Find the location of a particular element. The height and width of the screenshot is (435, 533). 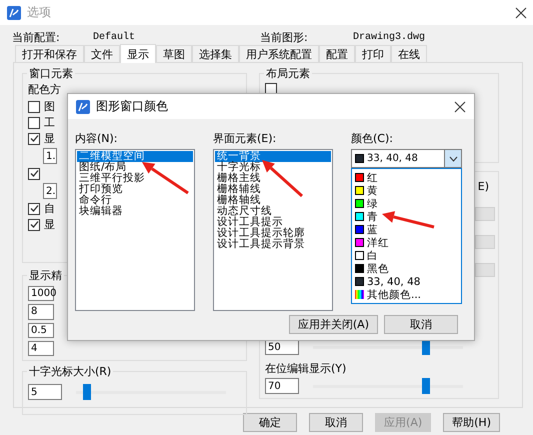

group-title: 显示精 is located at coordinates (45, 275).